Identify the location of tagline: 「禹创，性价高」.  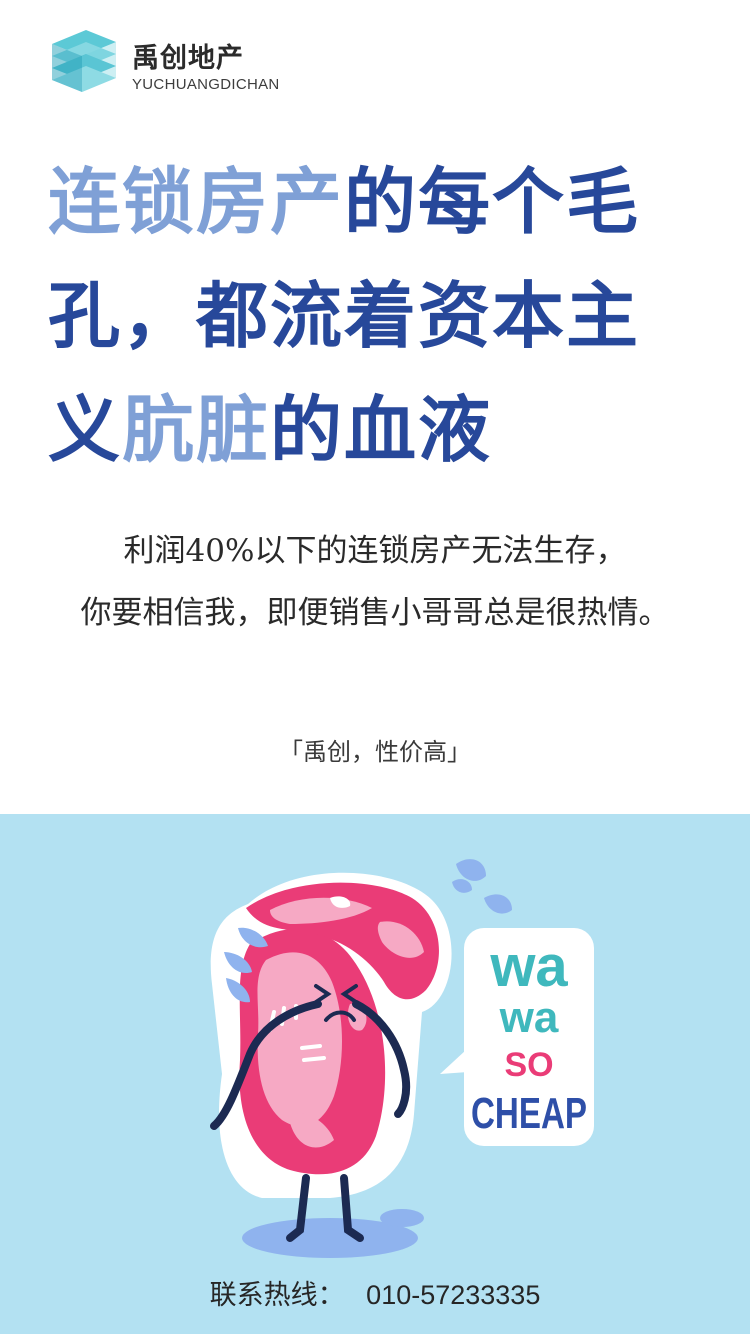
(375, 752).